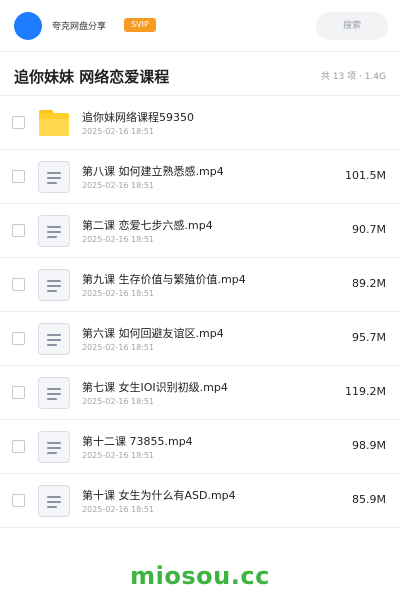 This screenshot has width=400, height=600. What do you see at coordinates (153, 171) in the screenshot?
I see `file-name: 第八课 如何建立熟悉感.mp4` at bounding box center [153, 171].